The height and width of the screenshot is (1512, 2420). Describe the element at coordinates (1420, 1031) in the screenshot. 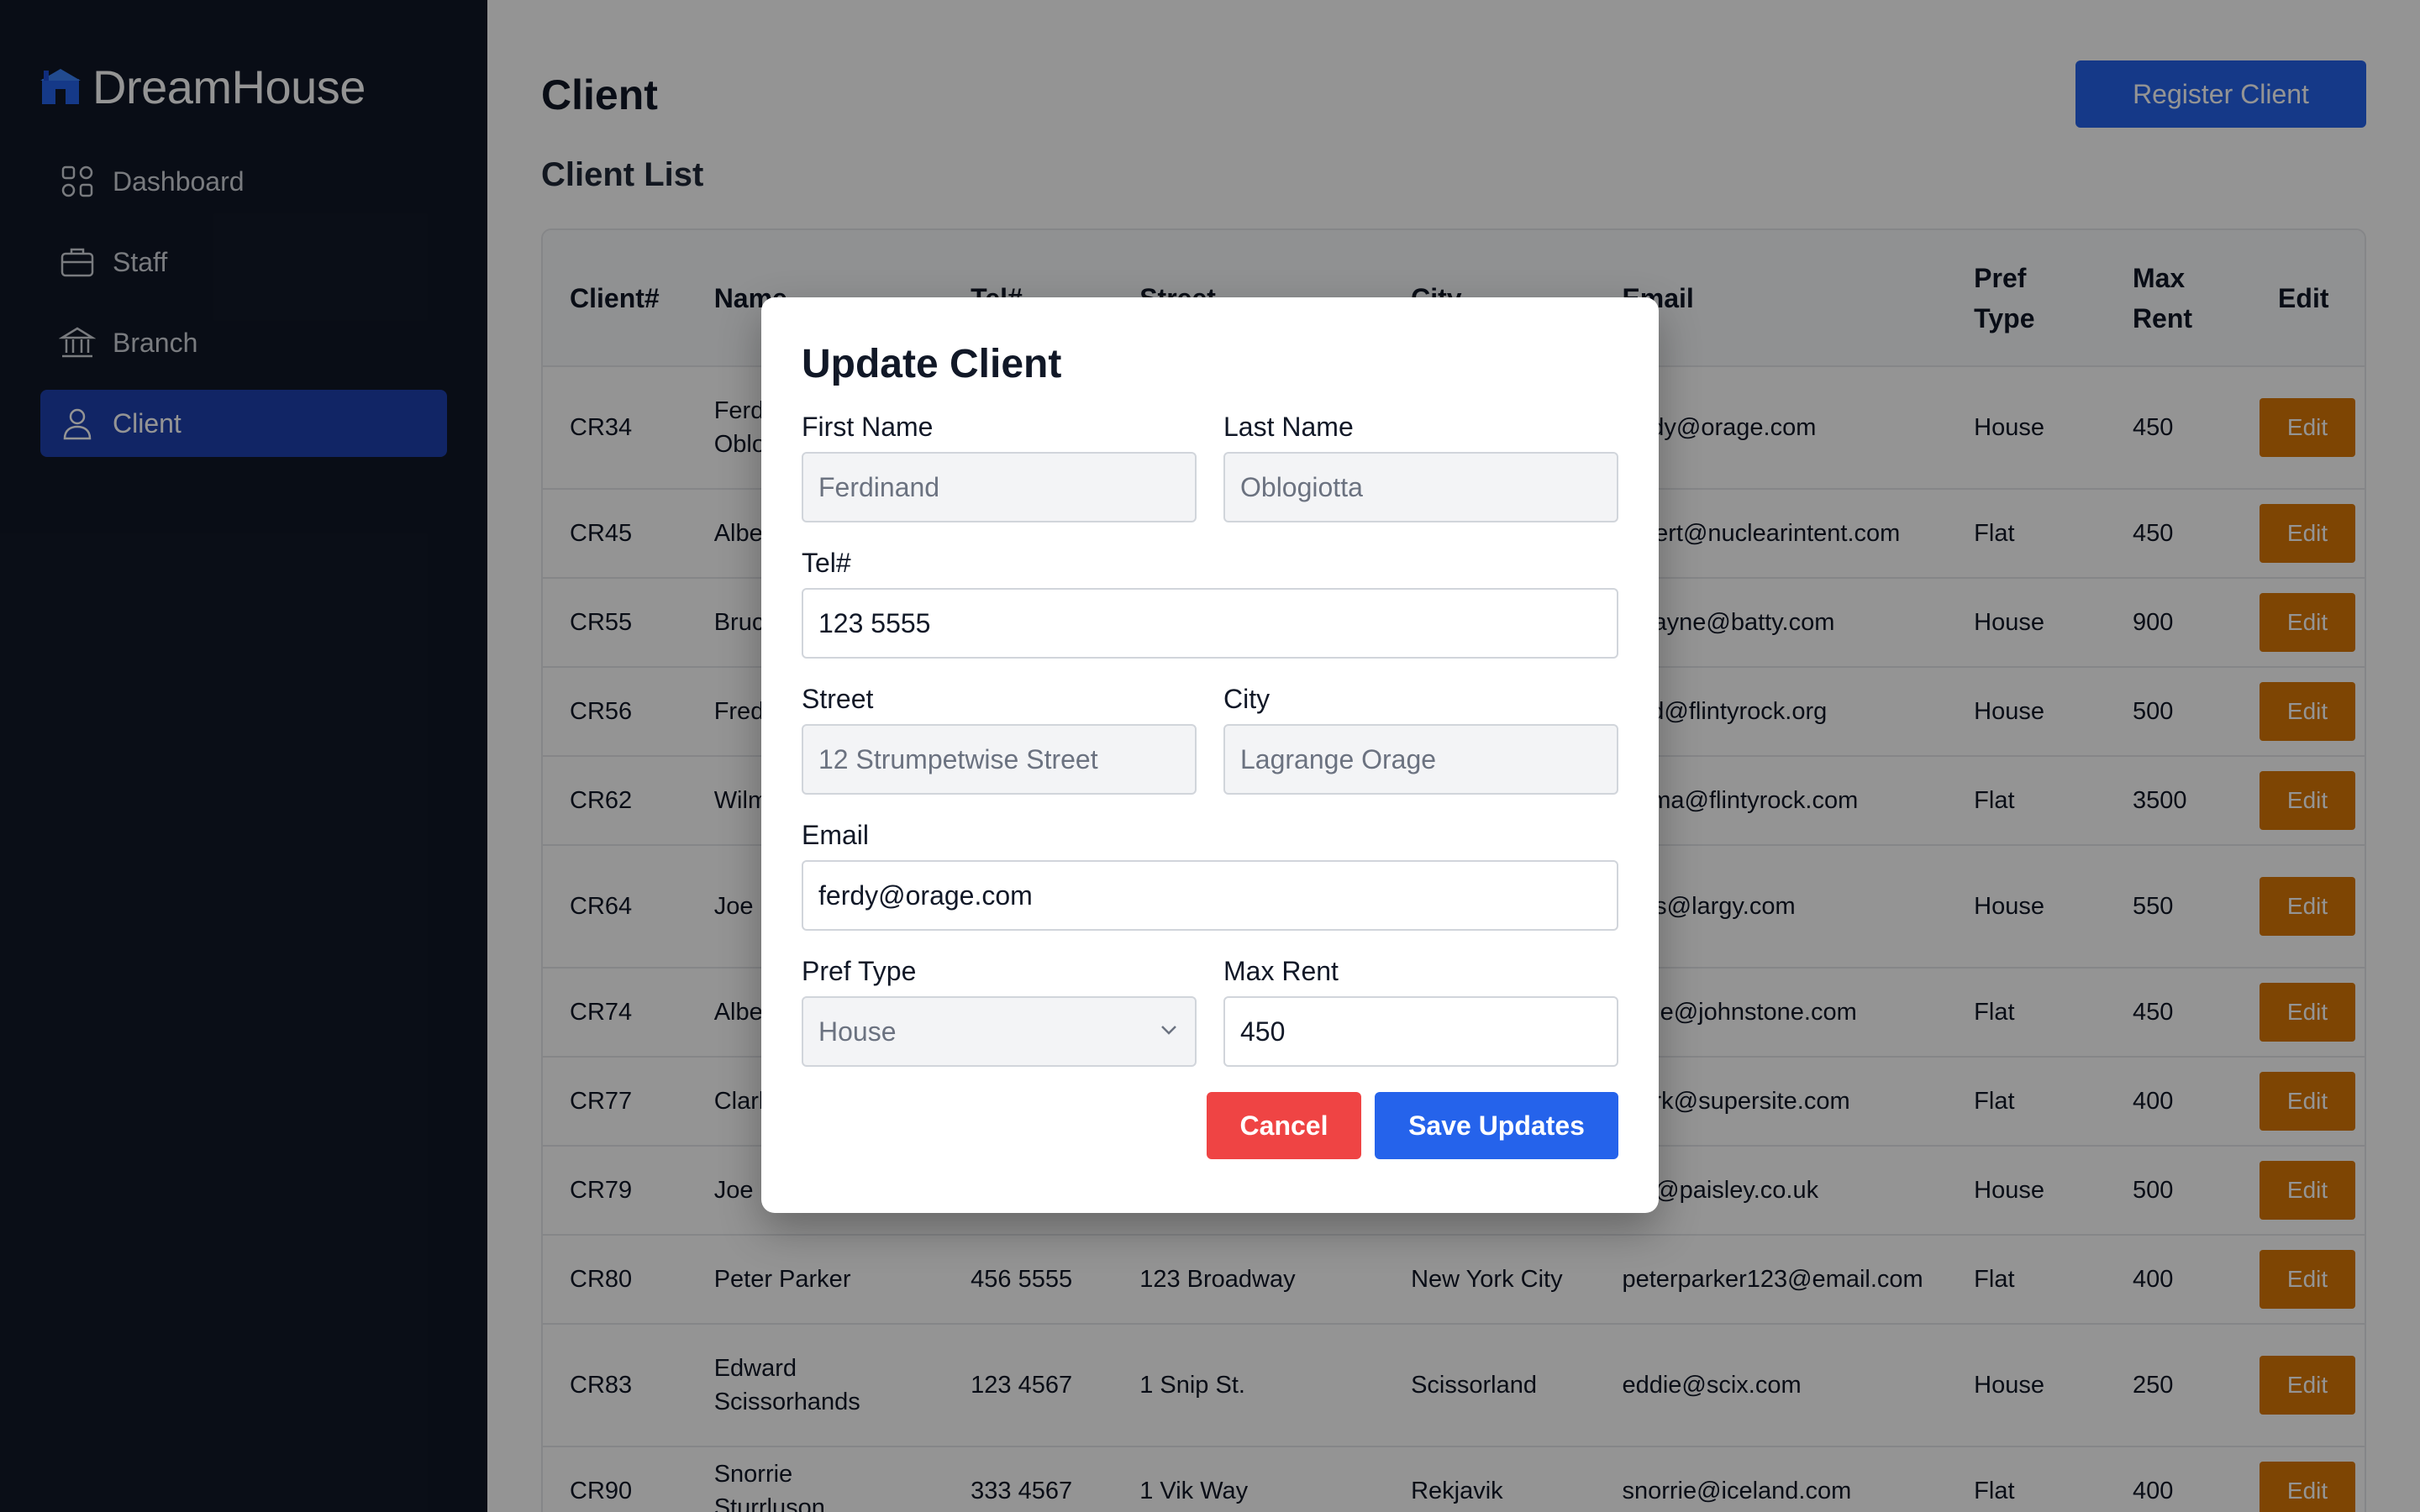

I see `max-rent-field` at that location.